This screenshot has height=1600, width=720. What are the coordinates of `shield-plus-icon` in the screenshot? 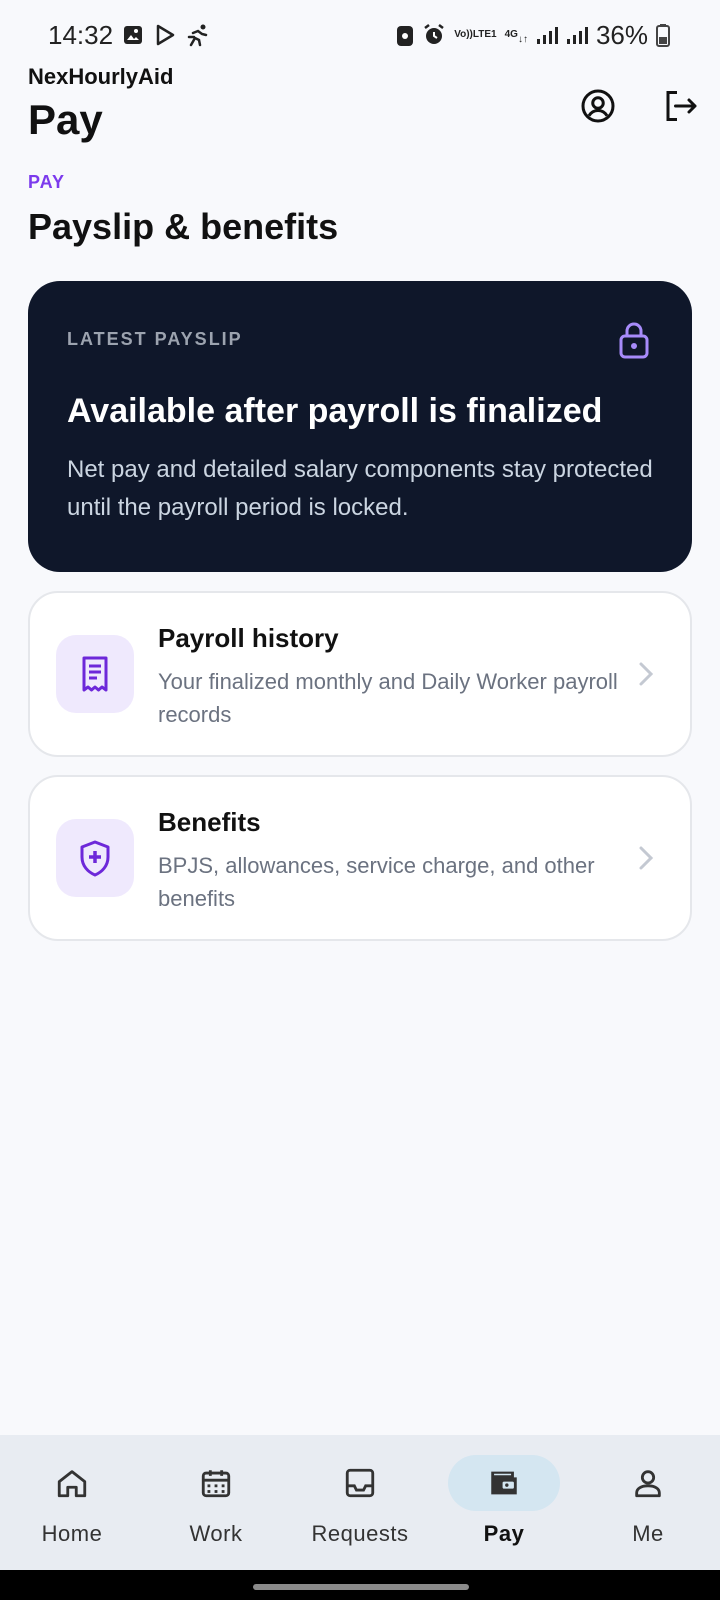 It's located at (95, 858).